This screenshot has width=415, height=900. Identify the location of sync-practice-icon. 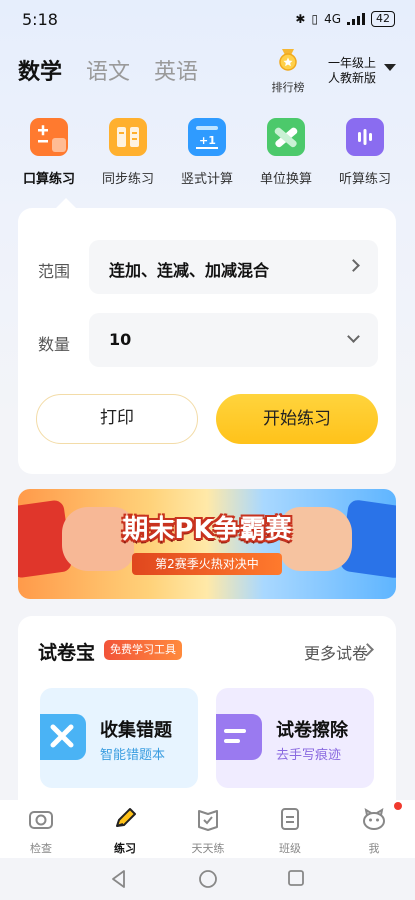
(128, 137).